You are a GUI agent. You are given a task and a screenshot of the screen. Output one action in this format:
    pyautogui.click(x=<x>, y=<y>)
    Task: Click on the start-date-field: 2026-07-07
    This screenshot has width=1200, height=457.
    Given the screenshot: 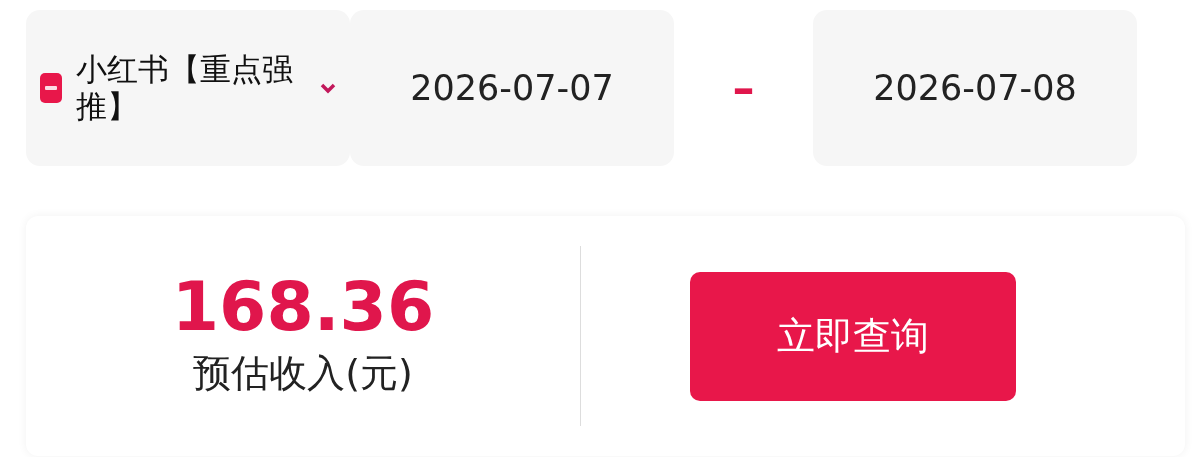 What is the action you would take?
    pyautogui.click(x=512, y=88)
    